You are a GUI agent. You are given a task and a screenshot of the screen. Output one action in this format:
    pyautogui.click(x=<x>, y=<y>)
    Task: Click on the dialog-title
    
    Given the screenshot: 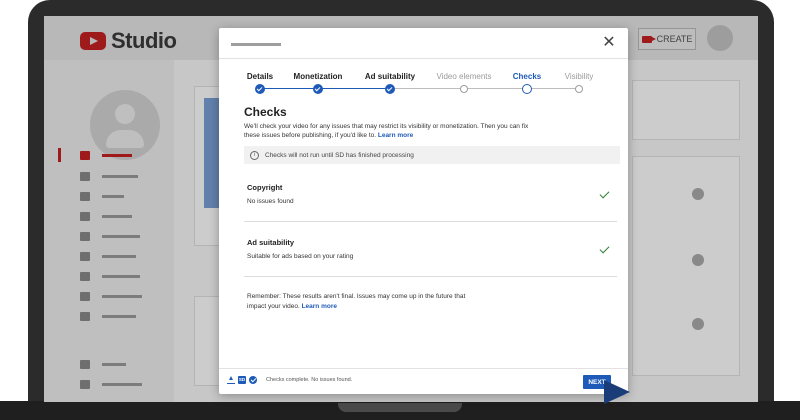 What is the action you would take?
    pyautogui.click(x=256, y=44)
    